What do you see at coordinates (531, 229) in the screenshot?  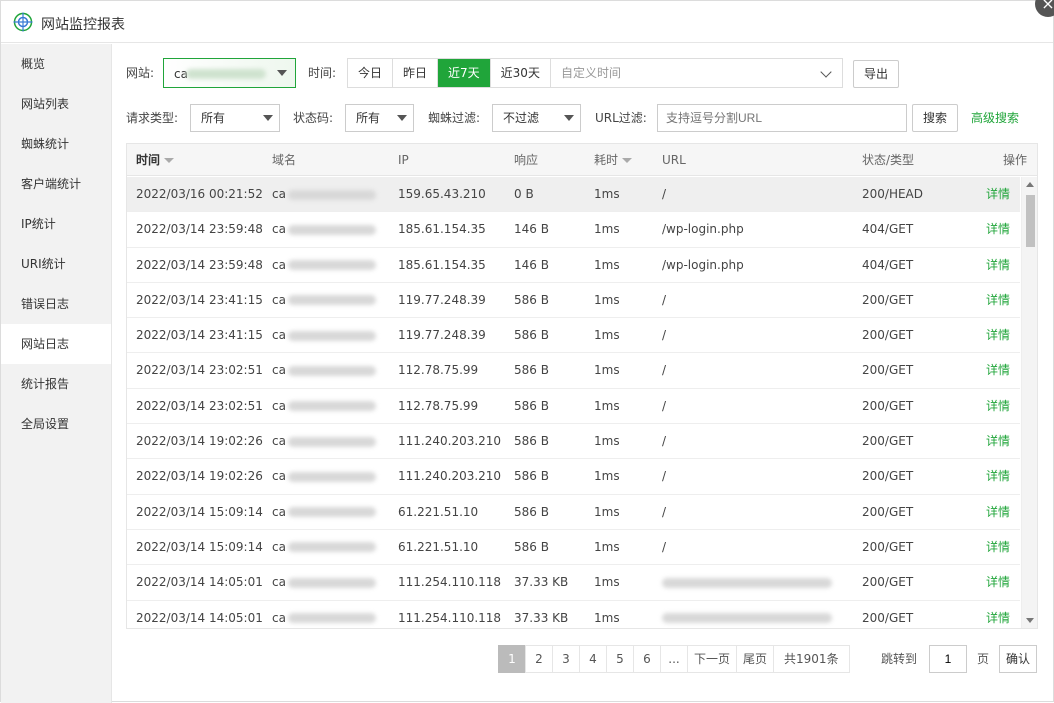 I see `cell-response: 146 B` at bounding box center [531, 229].